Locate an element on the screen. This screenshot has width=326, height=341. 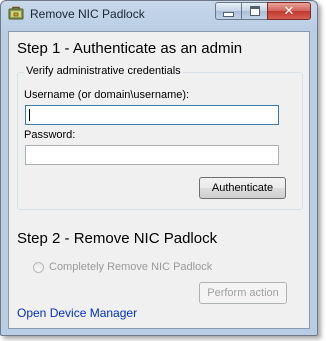
close-button: ✕ is located at coordinates (289, 11).